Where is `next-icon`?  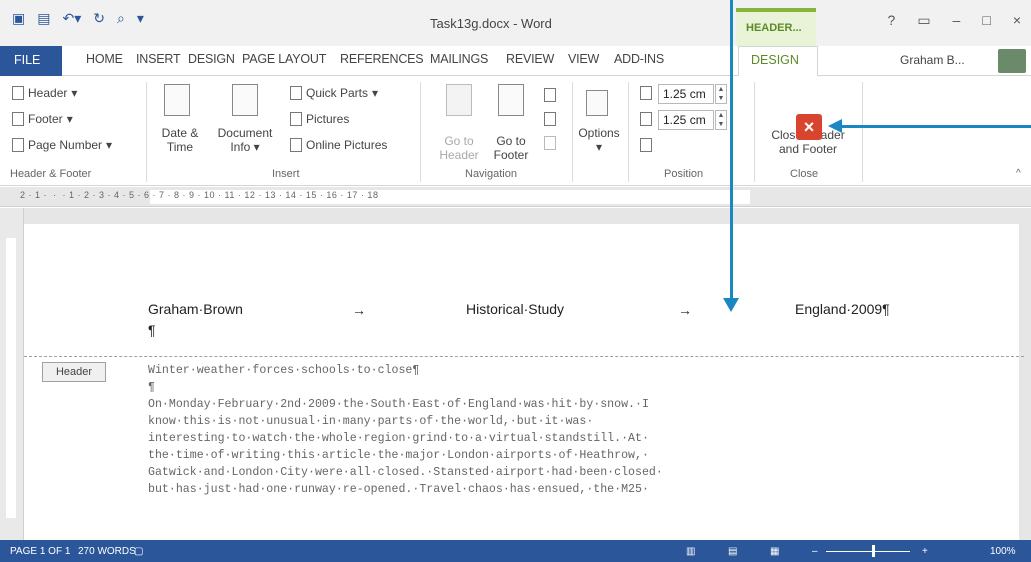
next-icon is located at coordinates (550, 119).